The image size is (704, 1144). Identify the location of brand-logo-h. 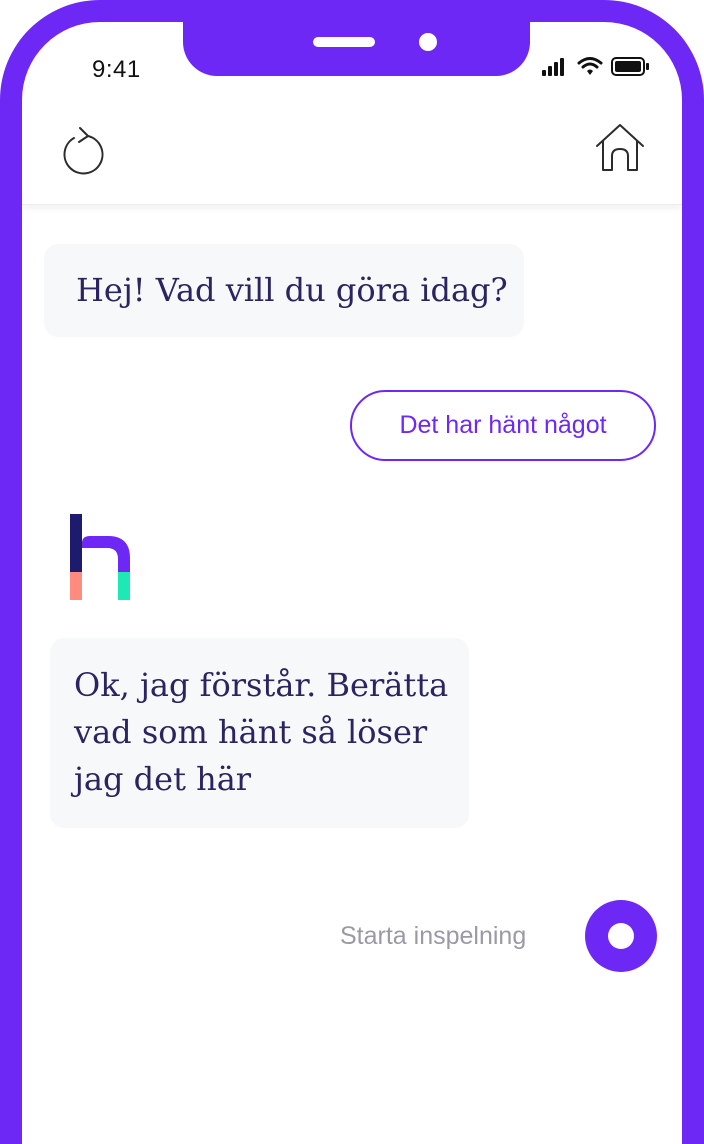
(100, 557).